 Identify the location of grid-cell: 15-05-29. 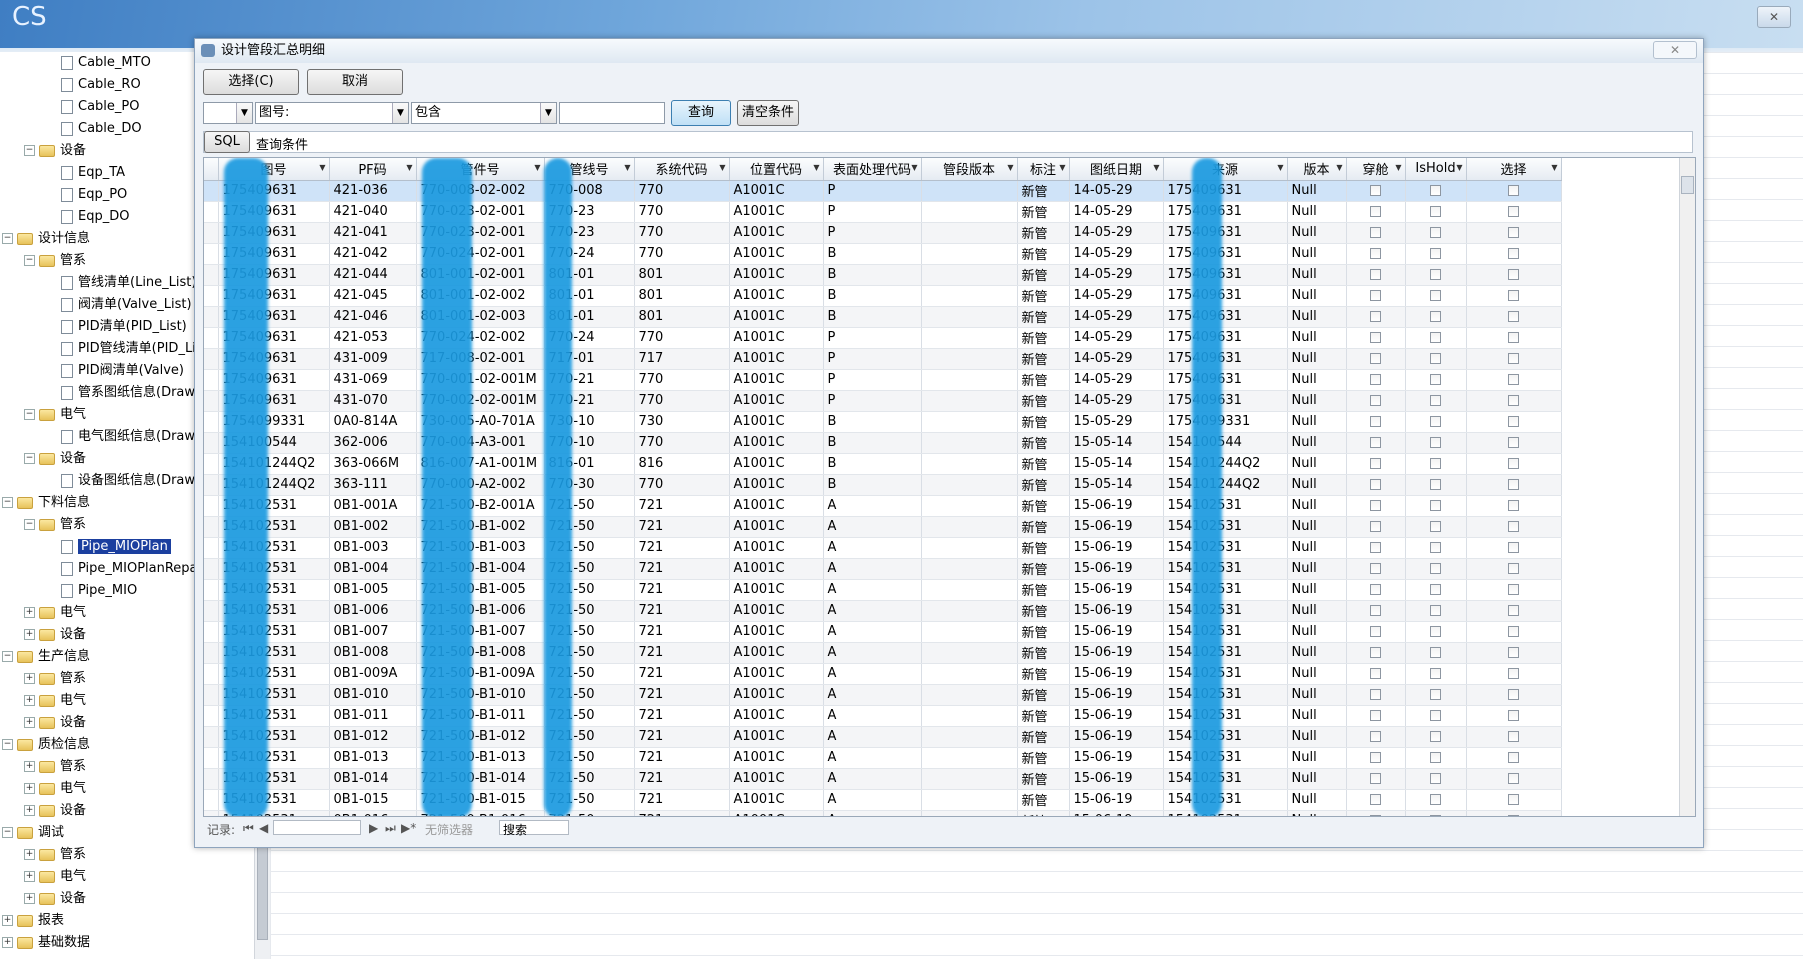
(1116, 422).